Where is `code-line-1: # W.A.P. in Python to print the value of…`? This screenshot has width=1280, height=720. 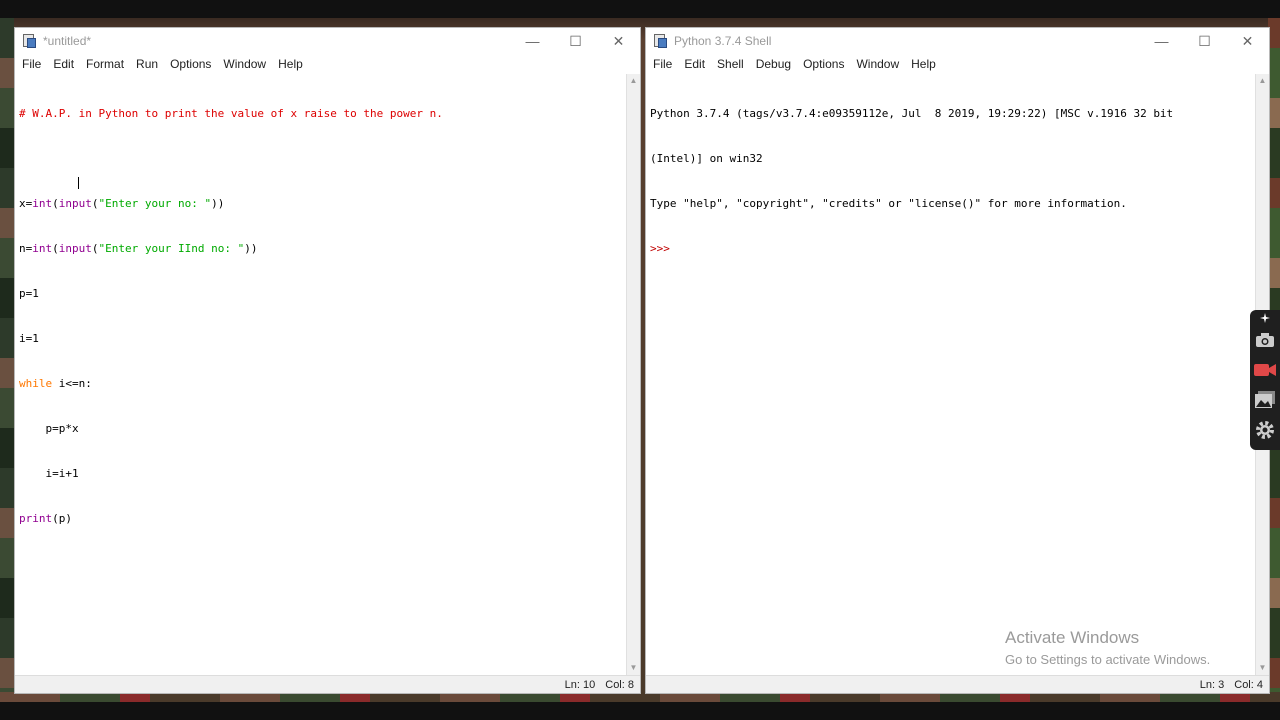 code-line-1: # W.A.P. in Python to print the value of… is located at coordinates (320, 113).